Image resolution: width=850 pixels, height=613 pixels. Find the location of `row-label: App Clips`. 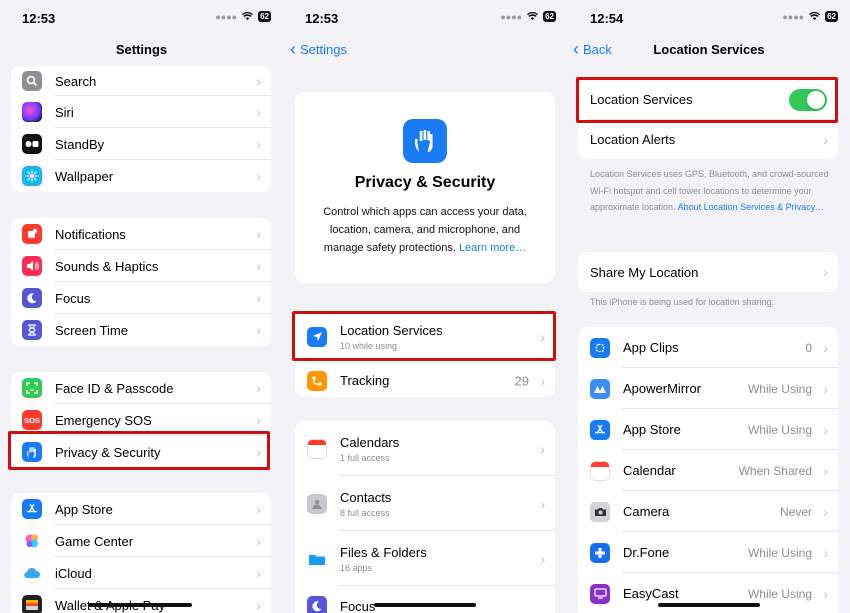

row-label: App Clips is located at coordinates (651, 347).